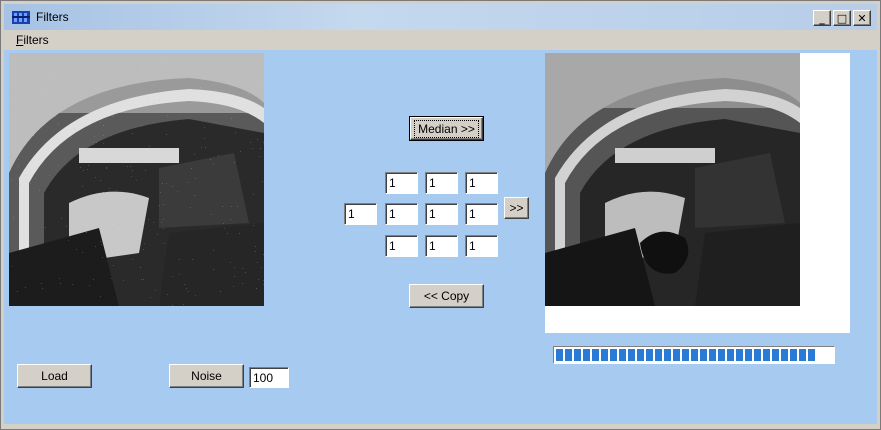 This screenshot has height=430, width=881. Describe the element at coordinates (52, 17) in the screenshot. I see `window-title: Filters` at that location.